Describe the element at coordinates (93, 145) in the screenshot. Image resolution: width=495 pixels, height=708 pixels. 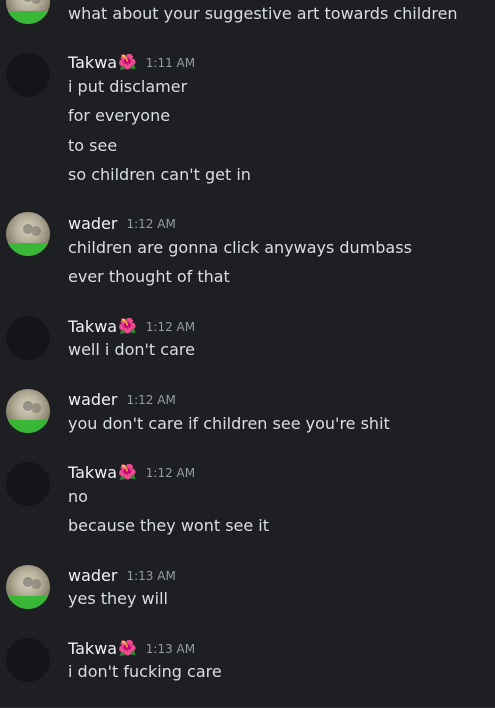
I see `message-text: to see` at that location.